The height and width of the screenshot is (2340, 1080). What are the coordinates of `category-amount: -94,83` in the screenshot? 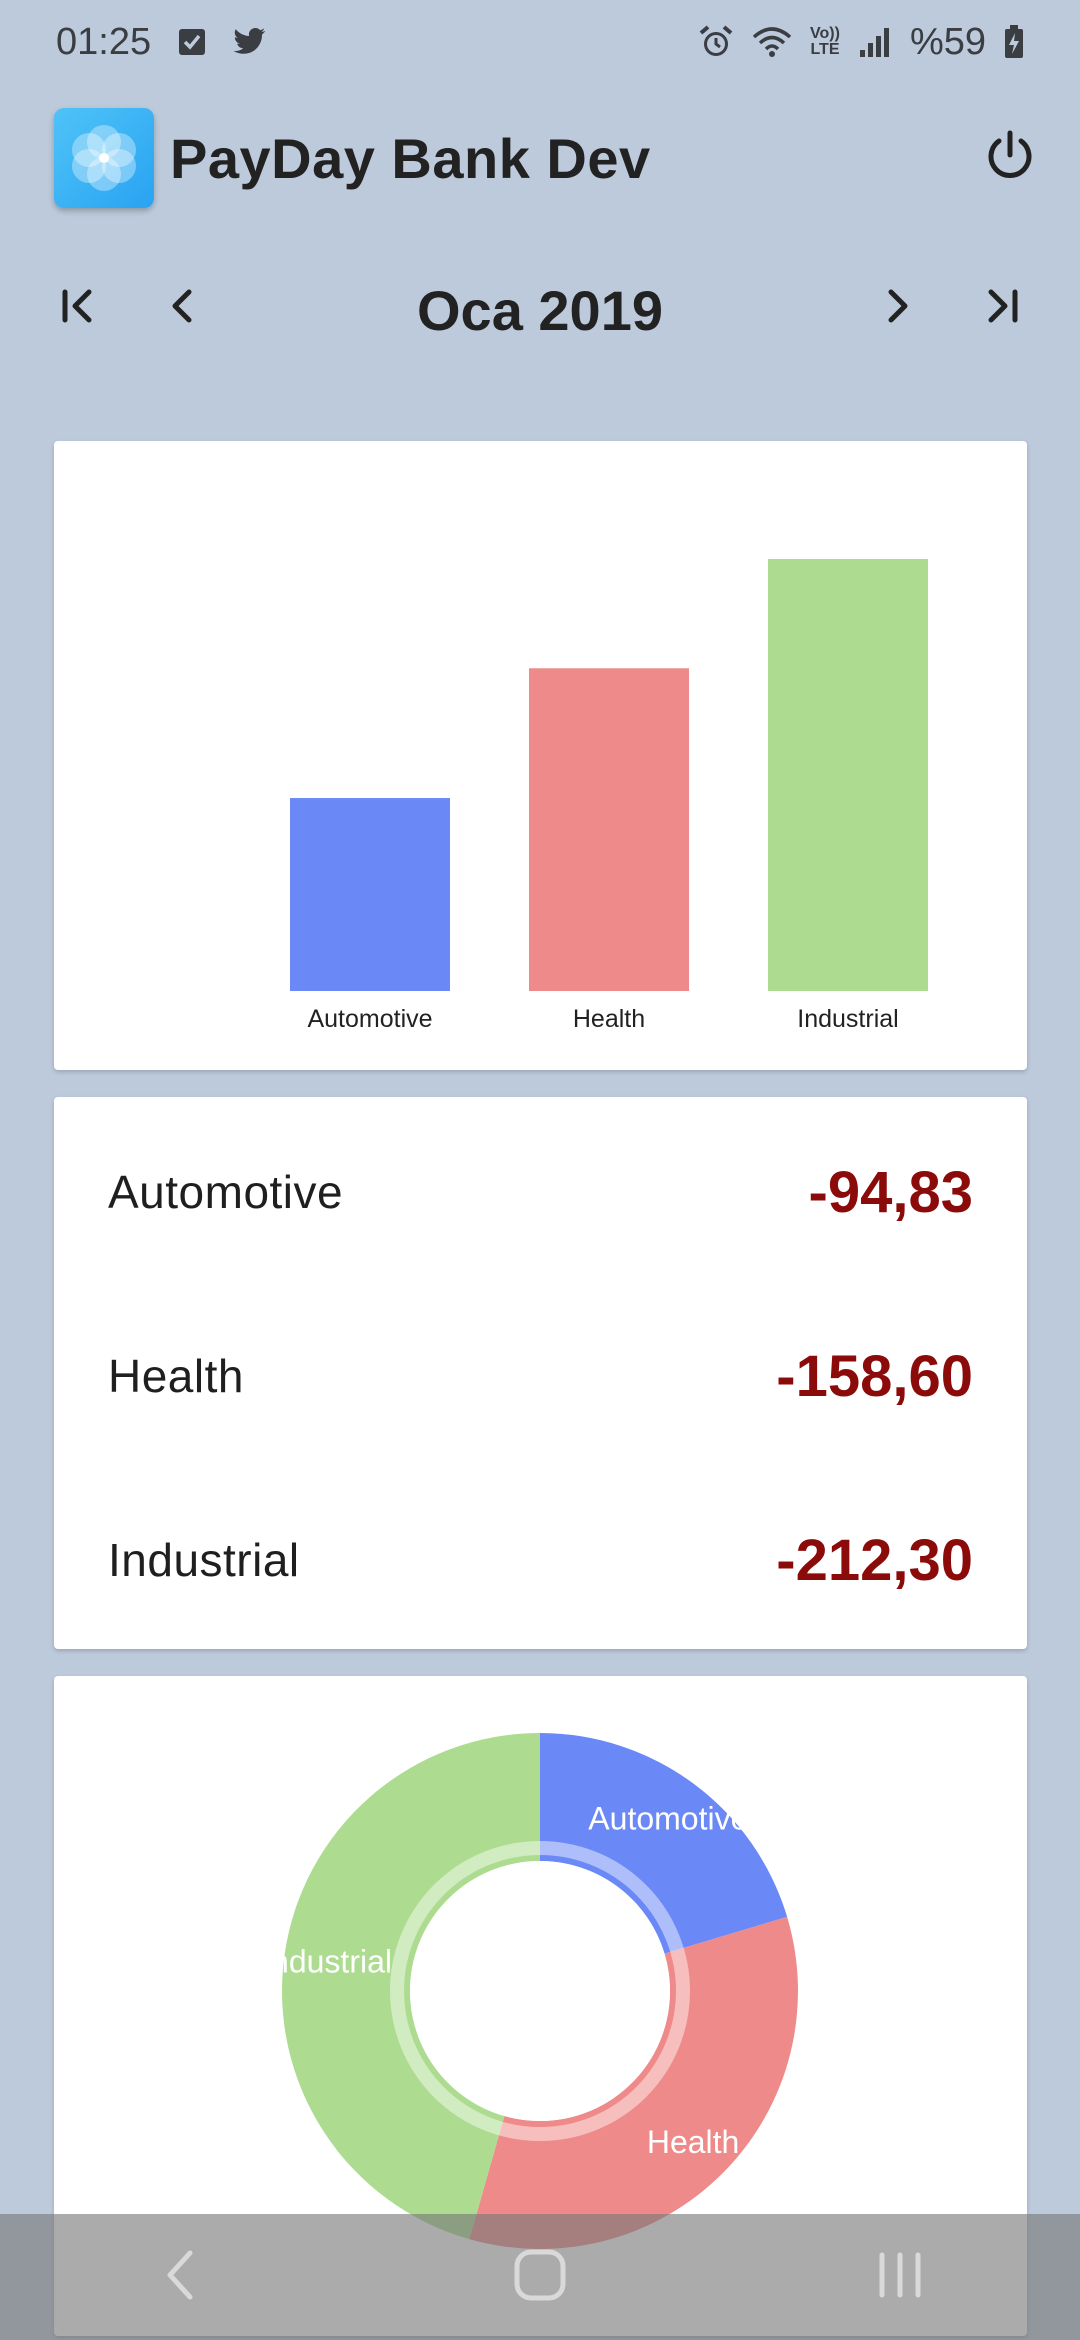 It's located at (890, 1192).